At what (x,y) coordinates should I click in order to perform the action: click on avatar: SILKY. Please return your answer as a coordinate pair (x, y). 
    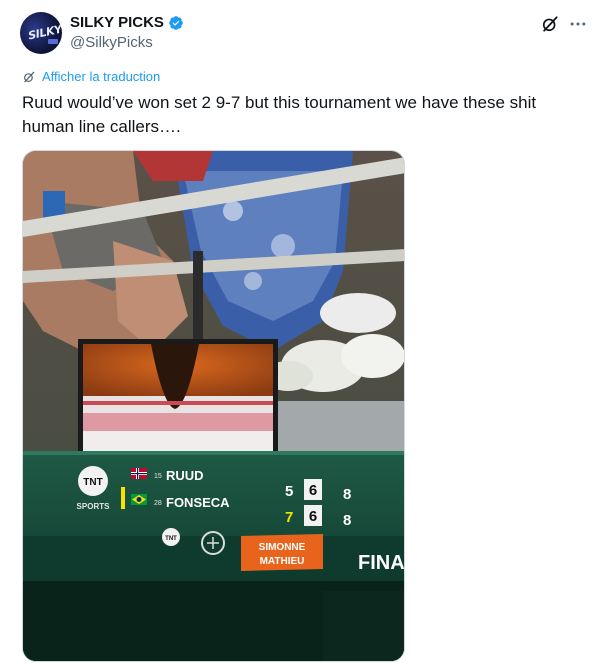
    Looking at the image, I should click on (41, 33).